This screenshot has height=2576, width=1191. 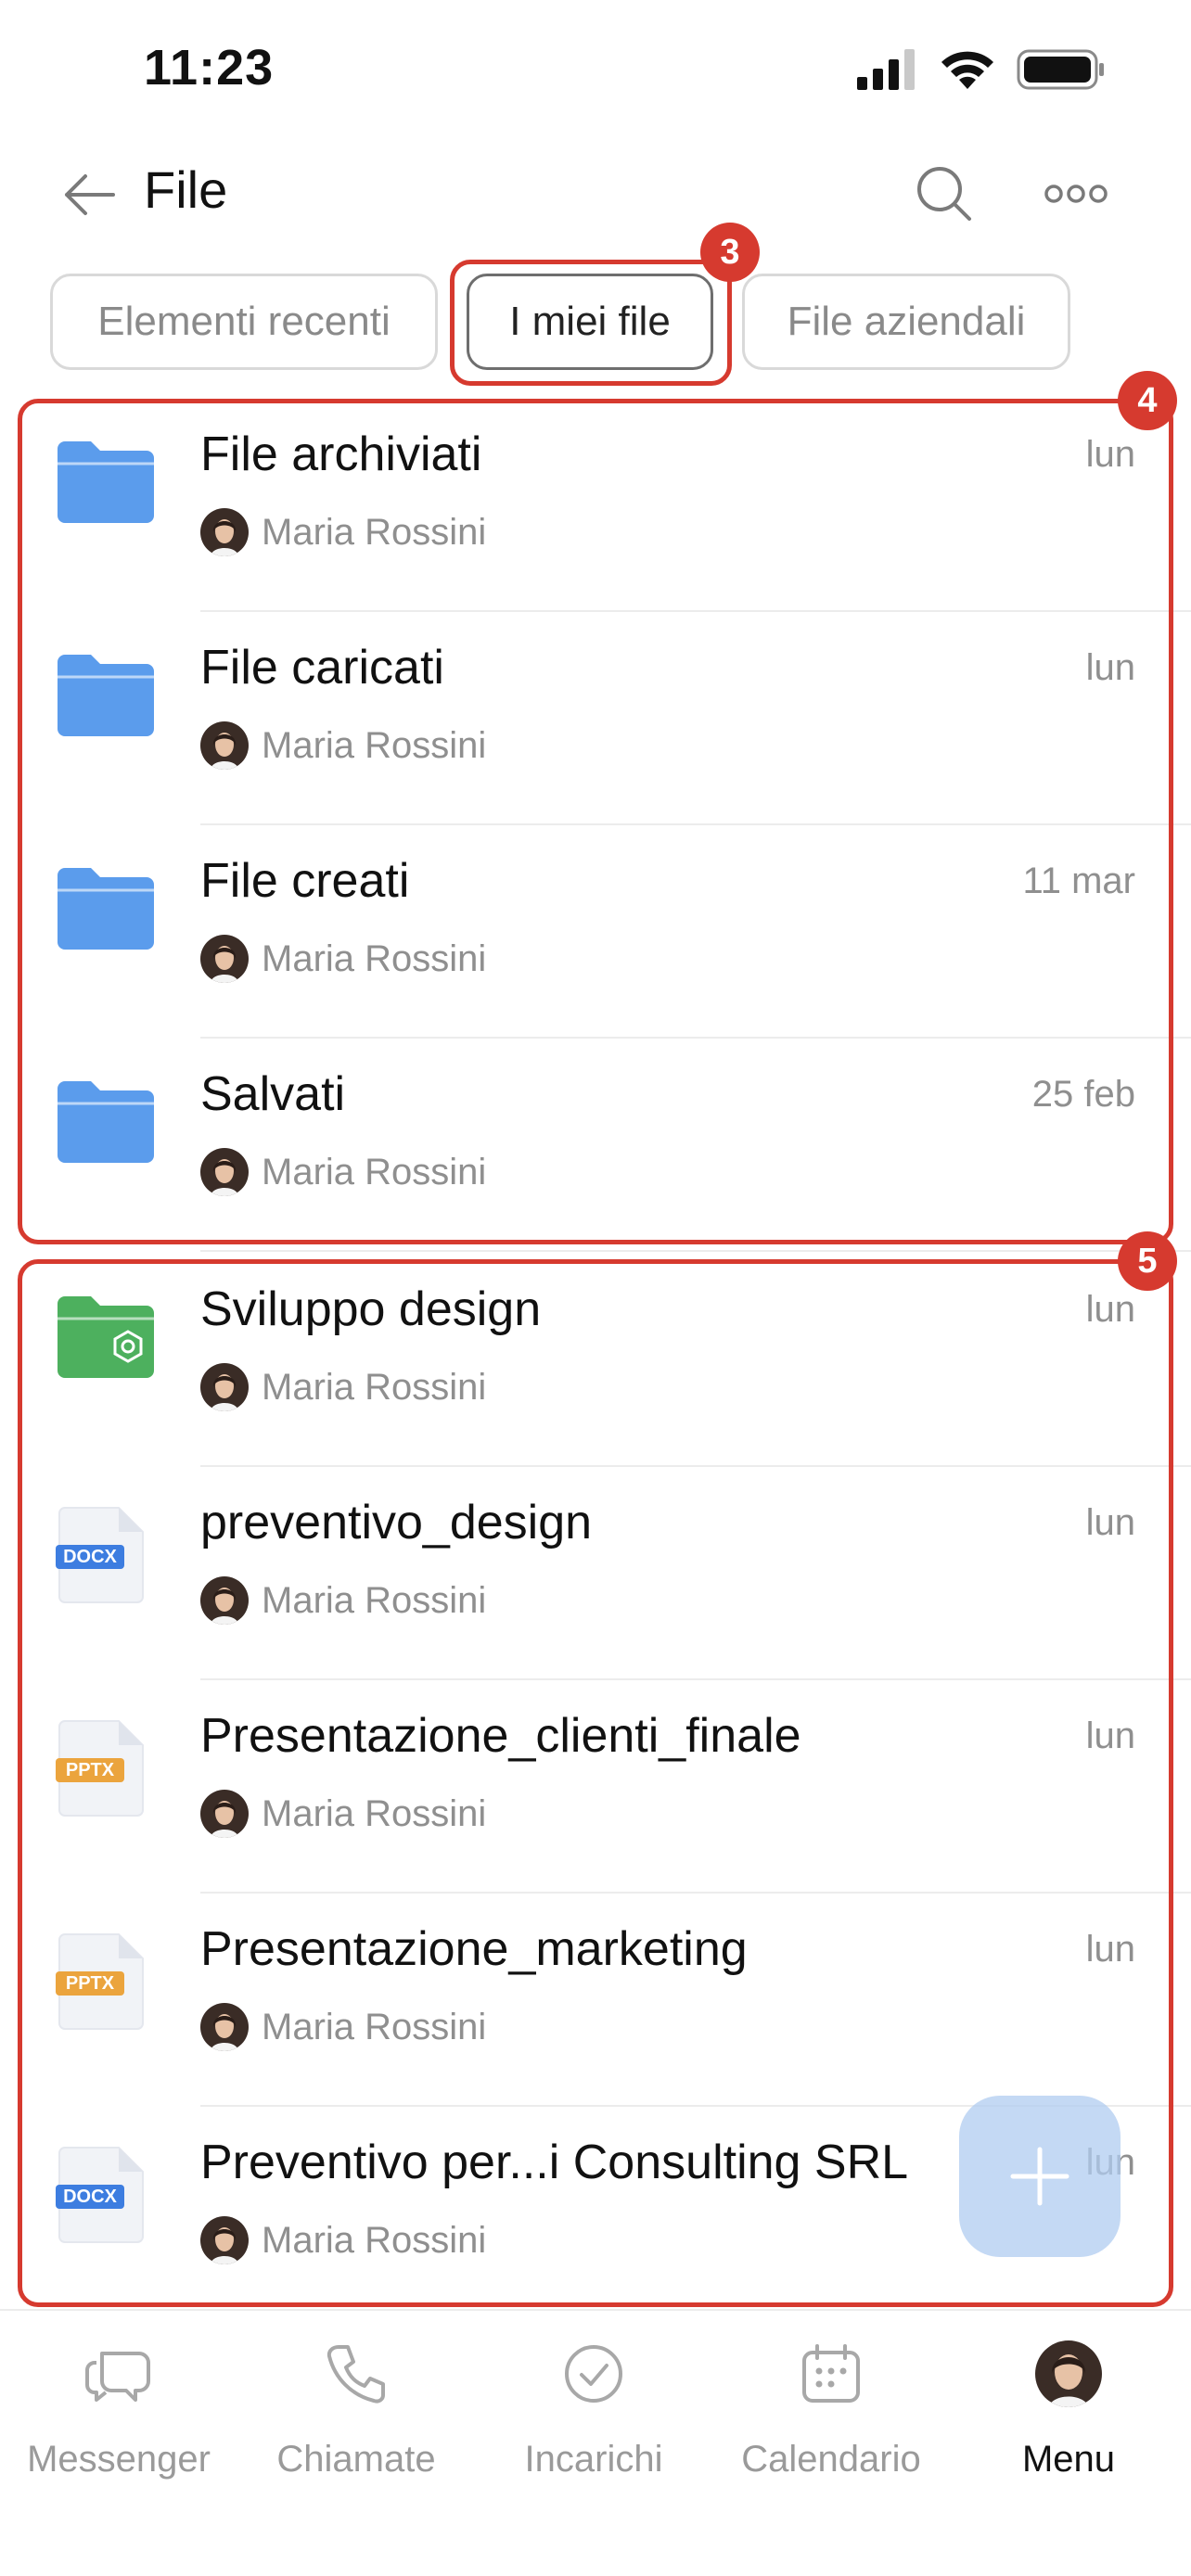 I want to click on folder-row: Salvati 25 feb Maria Rossini, so click(x=595, y=1145).